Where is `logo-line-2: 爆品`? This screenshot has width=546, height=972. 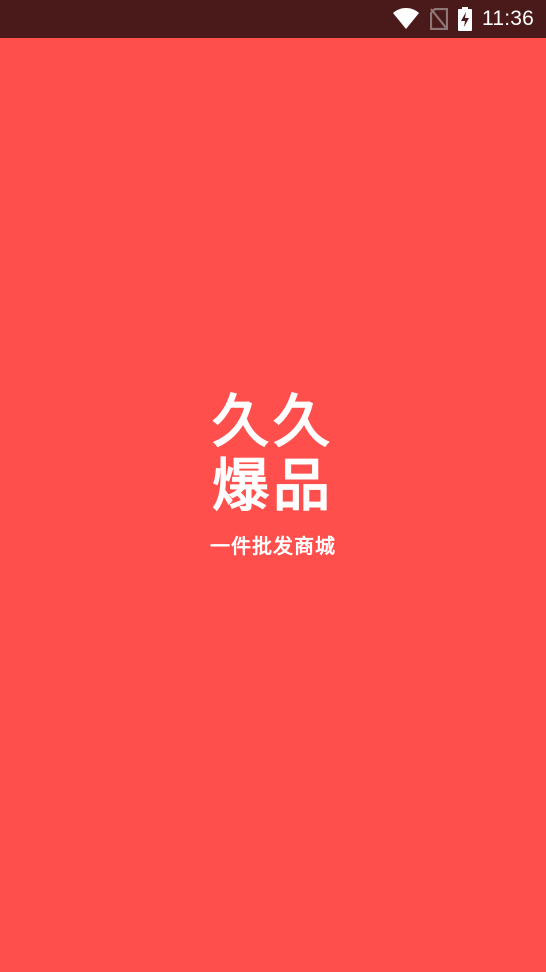
logo-line-2: 爆品 is located at coordinates (273, 486).